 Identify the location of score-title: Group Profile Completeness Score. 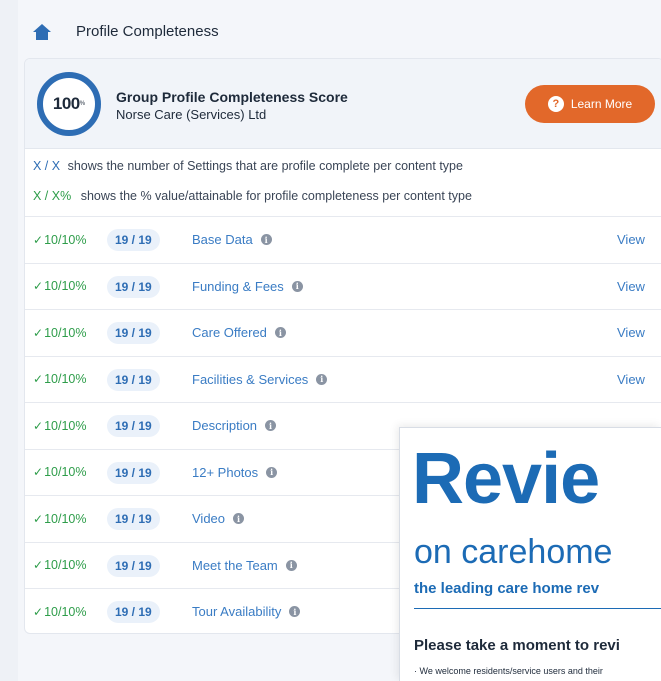
(232, 97).